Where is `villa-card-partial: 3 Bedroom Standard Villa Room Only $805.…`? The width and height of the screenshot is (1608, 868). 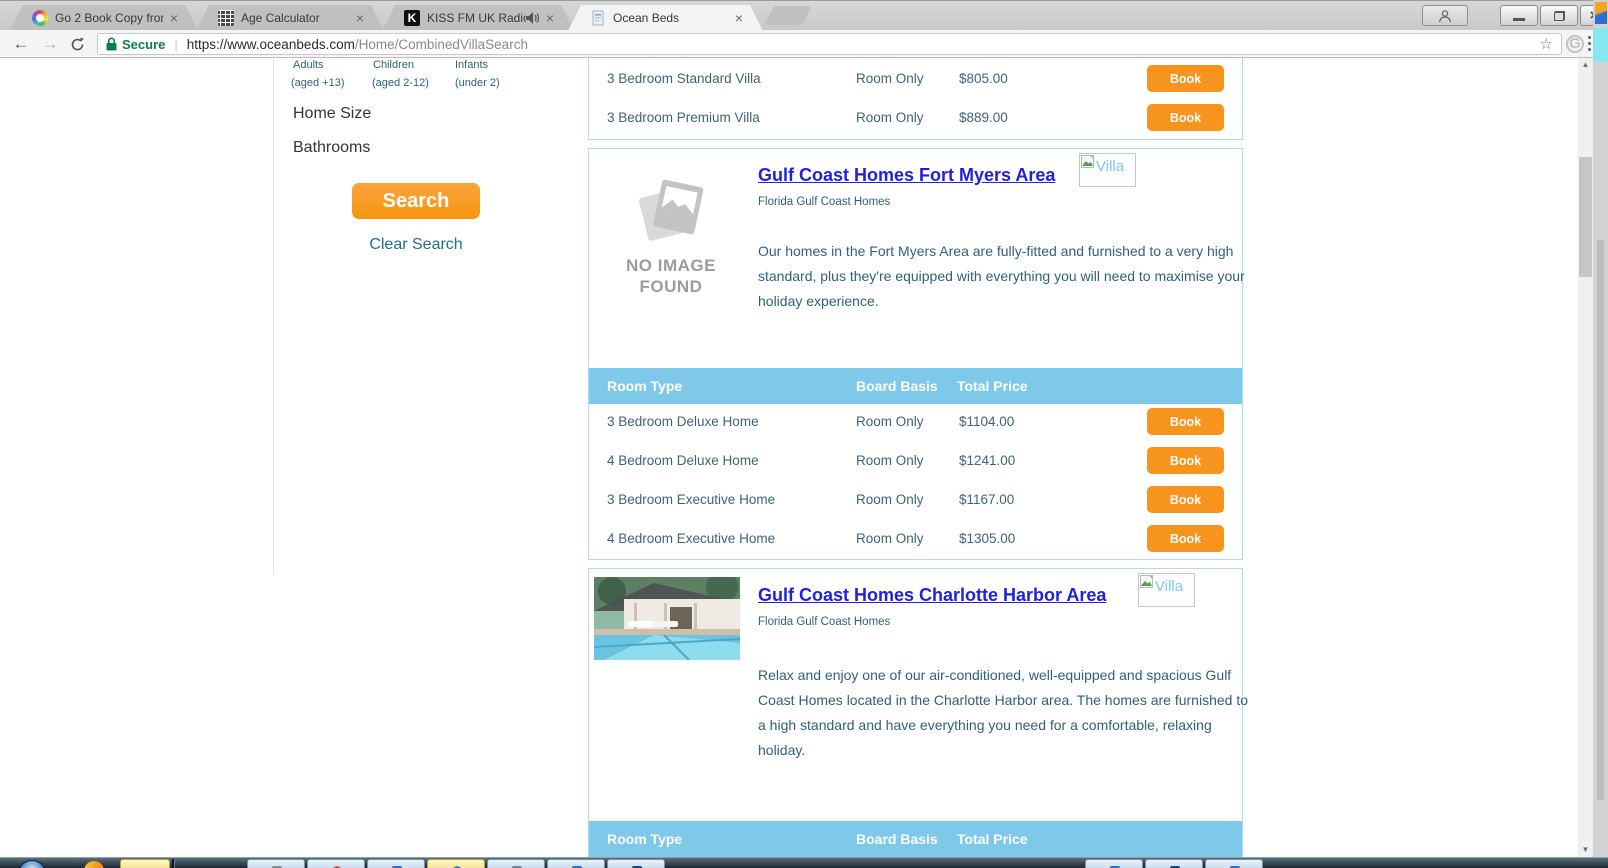 villa-card-partial: 3 Bedroom Standard Villa Room Only $805.… is located at coordinates (915, 99).